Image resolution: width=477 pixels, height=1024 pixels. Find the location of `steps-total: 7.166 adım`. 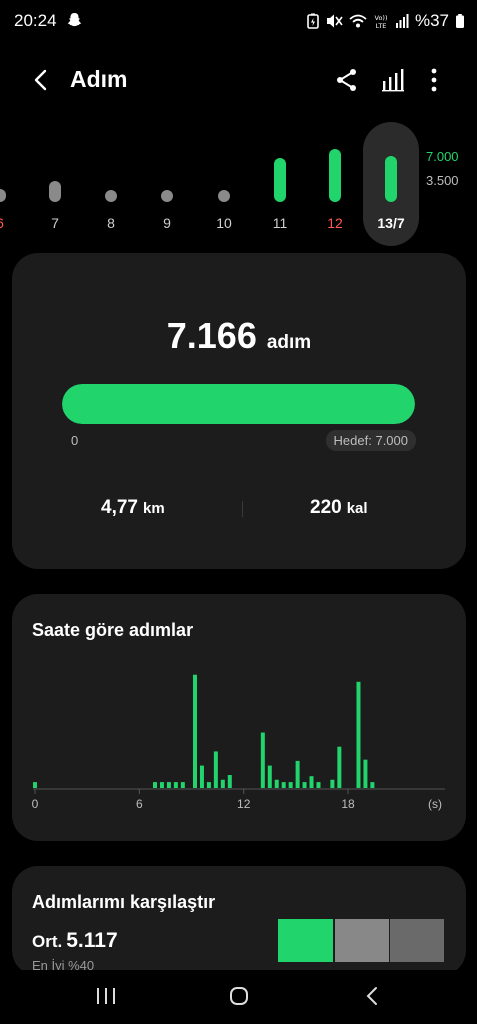

steps-total: 7.166 adım is located at coordinates (239, 336).